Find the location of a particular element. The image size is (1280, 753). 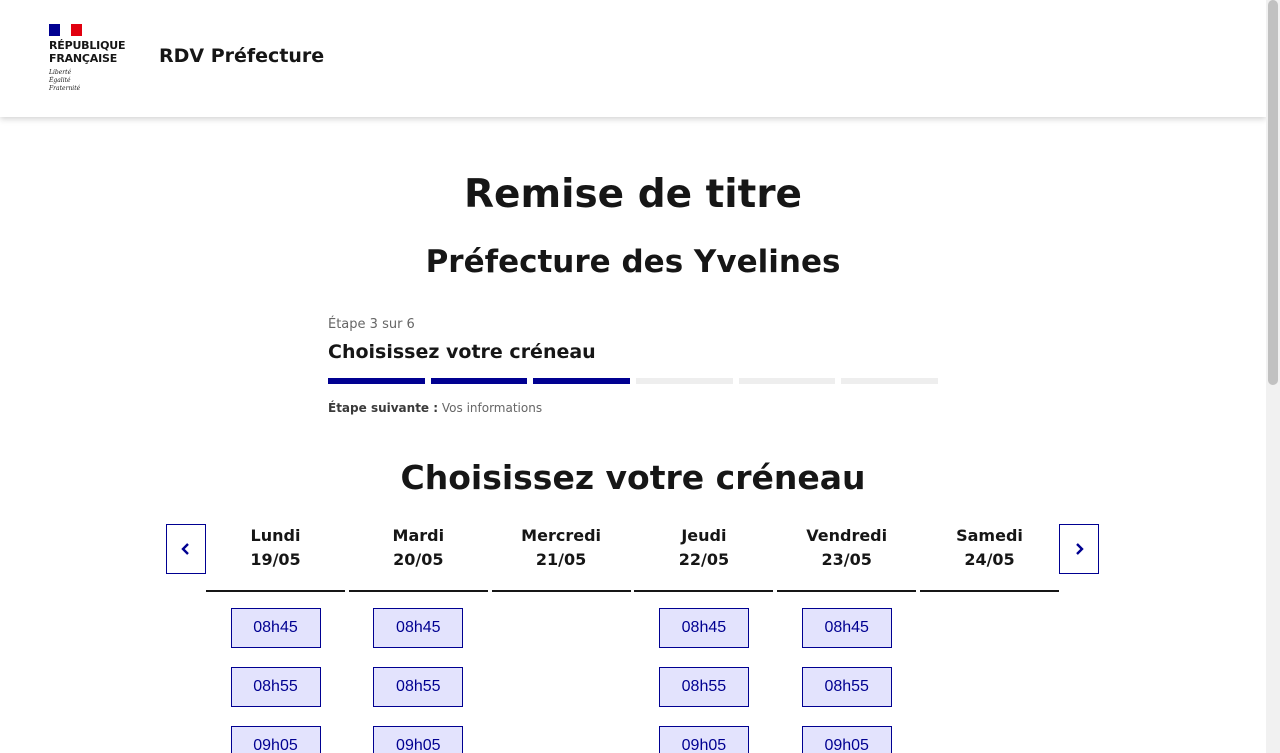

day-header: Mercredi 21/05 is located at coordinates (561, 558).